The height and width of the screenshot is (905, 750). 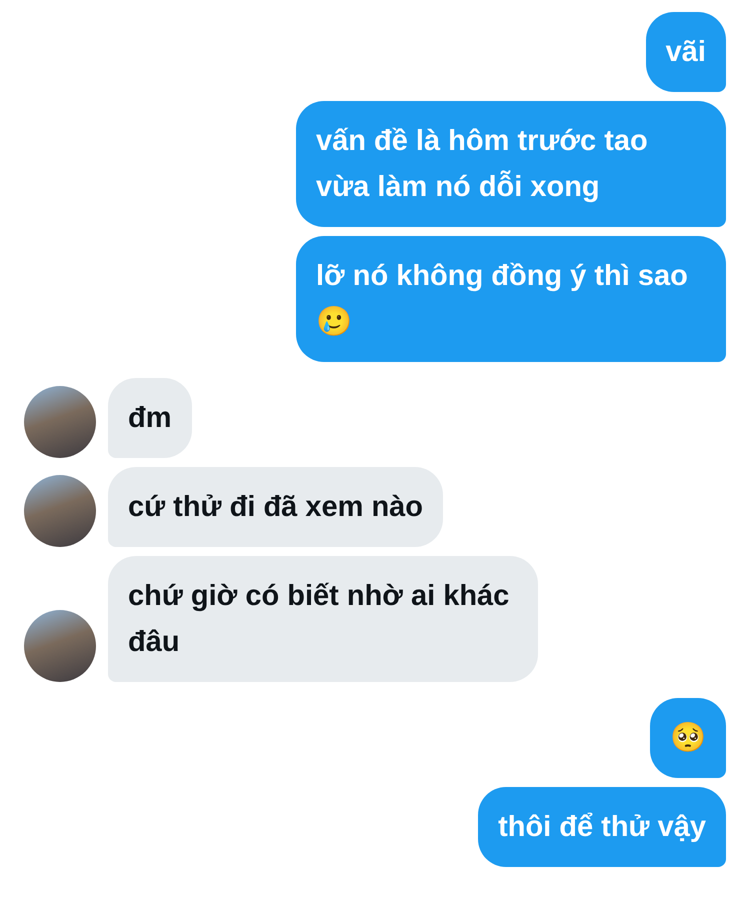 What do you see at coordinates (150, 418) in the screenshot?
I see `received-message: đm` at bounding box center [150, 418].